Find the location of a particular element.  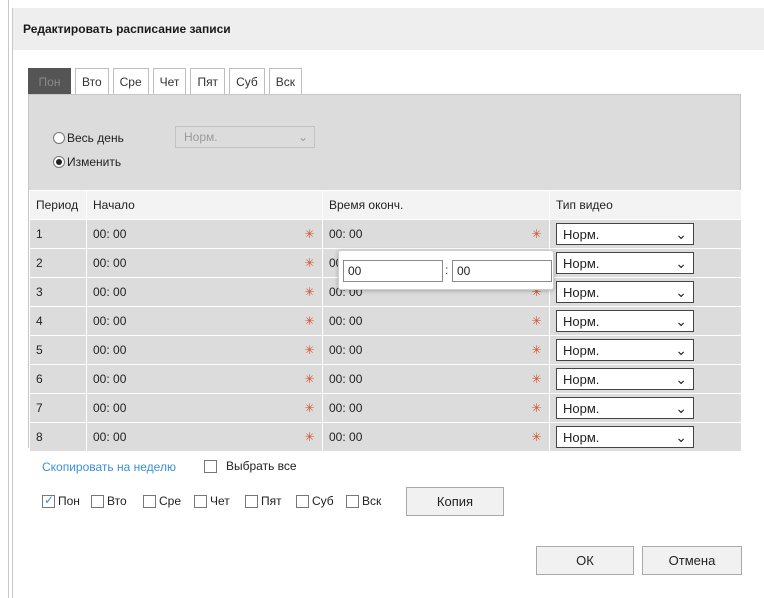

copy-day-option: Вто is located at coordinates (109, 501).